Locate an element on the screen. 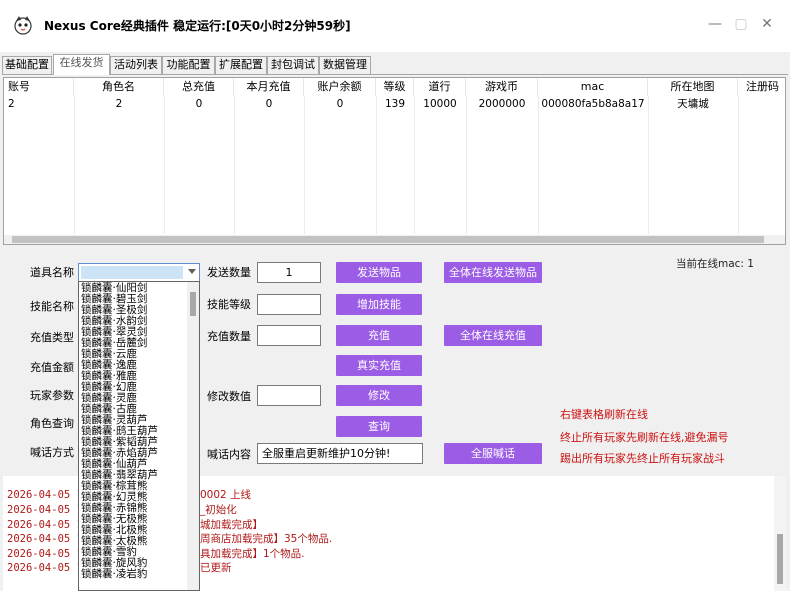  shout-content-label: 喊话内容 is located at coordinates (229, 454).